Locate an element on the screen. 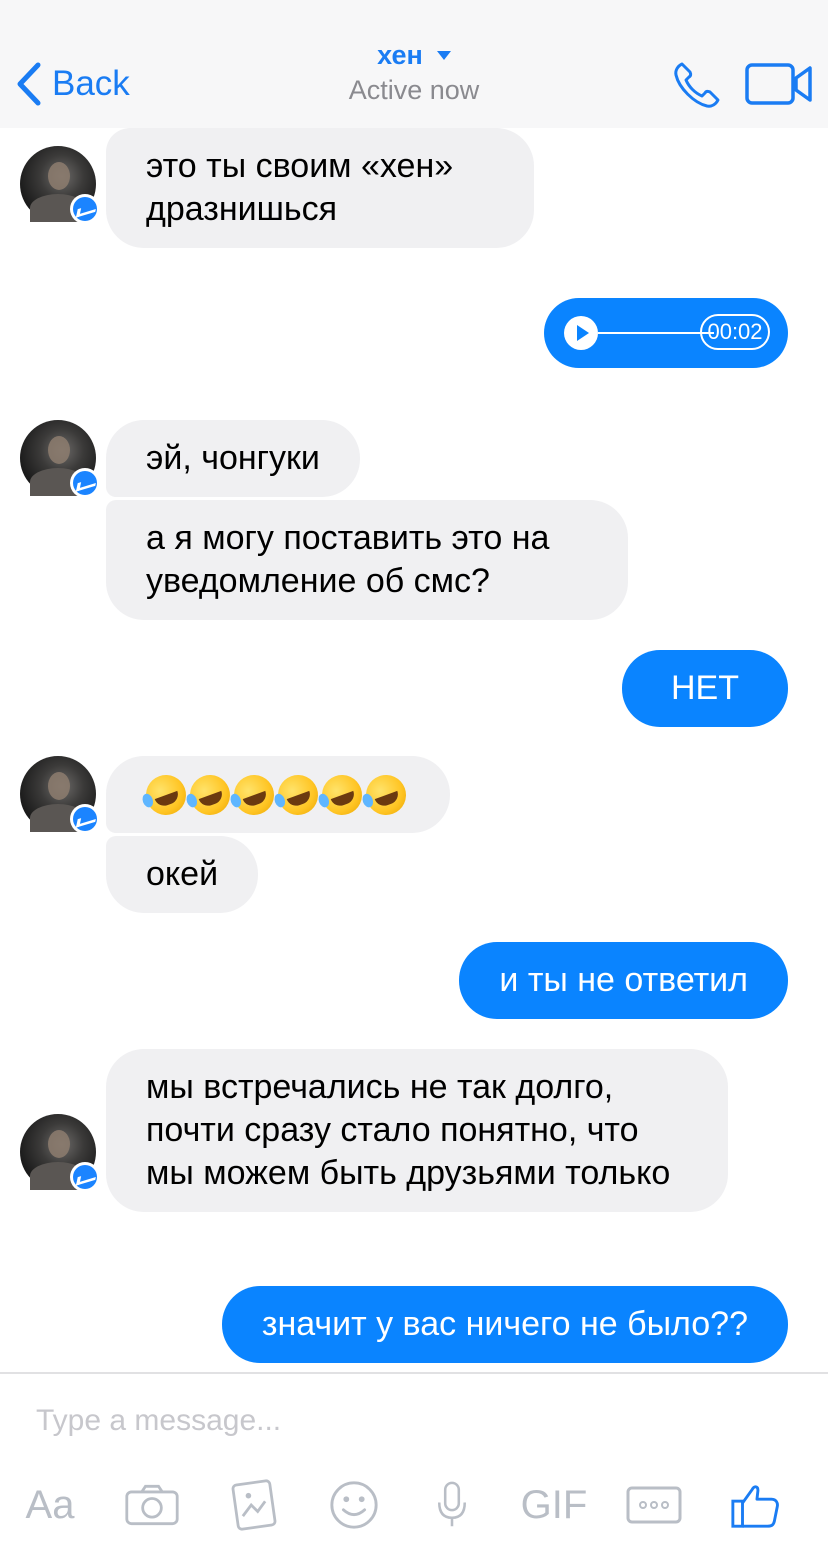  incoming-message: это ты своим «хен» дразнишься is located at coordinates (320, 188).